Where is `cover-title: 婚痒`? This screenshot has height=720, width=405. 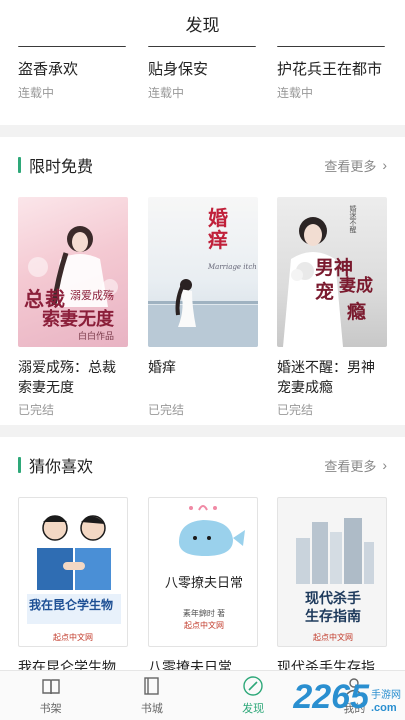 cover-title: 婚痒 is located at coordinates (218, 229).